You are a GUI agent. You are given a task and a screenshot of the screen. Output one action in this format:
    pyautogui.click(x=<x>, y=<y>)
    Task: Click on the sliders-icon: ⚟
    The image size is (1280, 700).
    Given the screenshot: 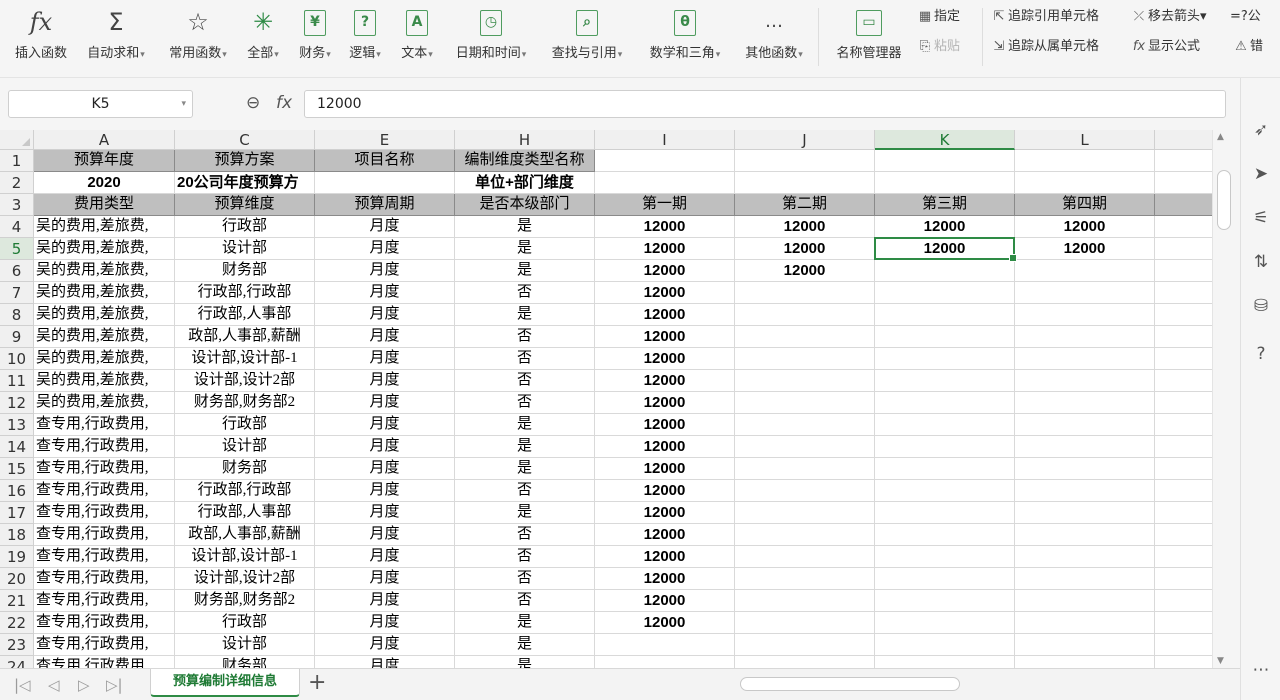 What is the action you would take?
    pyautogui.click(x=1261, y=218)
    